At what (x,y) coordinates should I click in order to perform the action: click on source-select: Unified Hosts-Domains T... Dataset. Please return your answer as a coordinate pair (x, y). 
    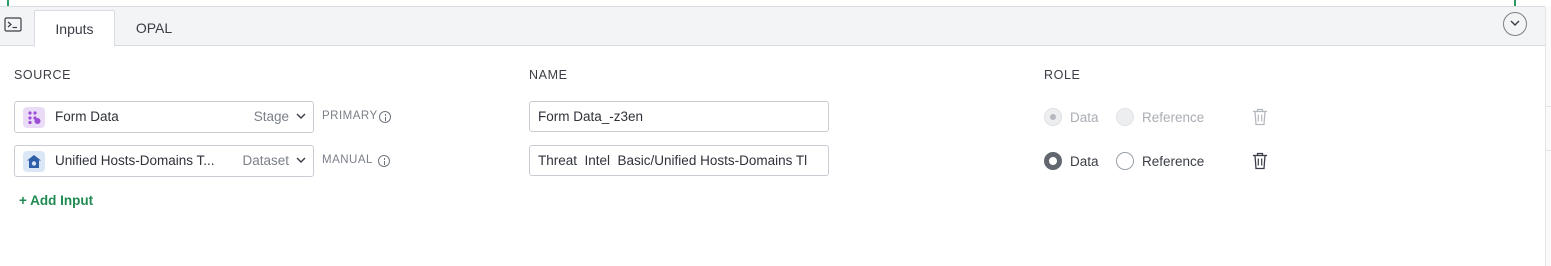
    Looking at the image, I should click on (164, 161).